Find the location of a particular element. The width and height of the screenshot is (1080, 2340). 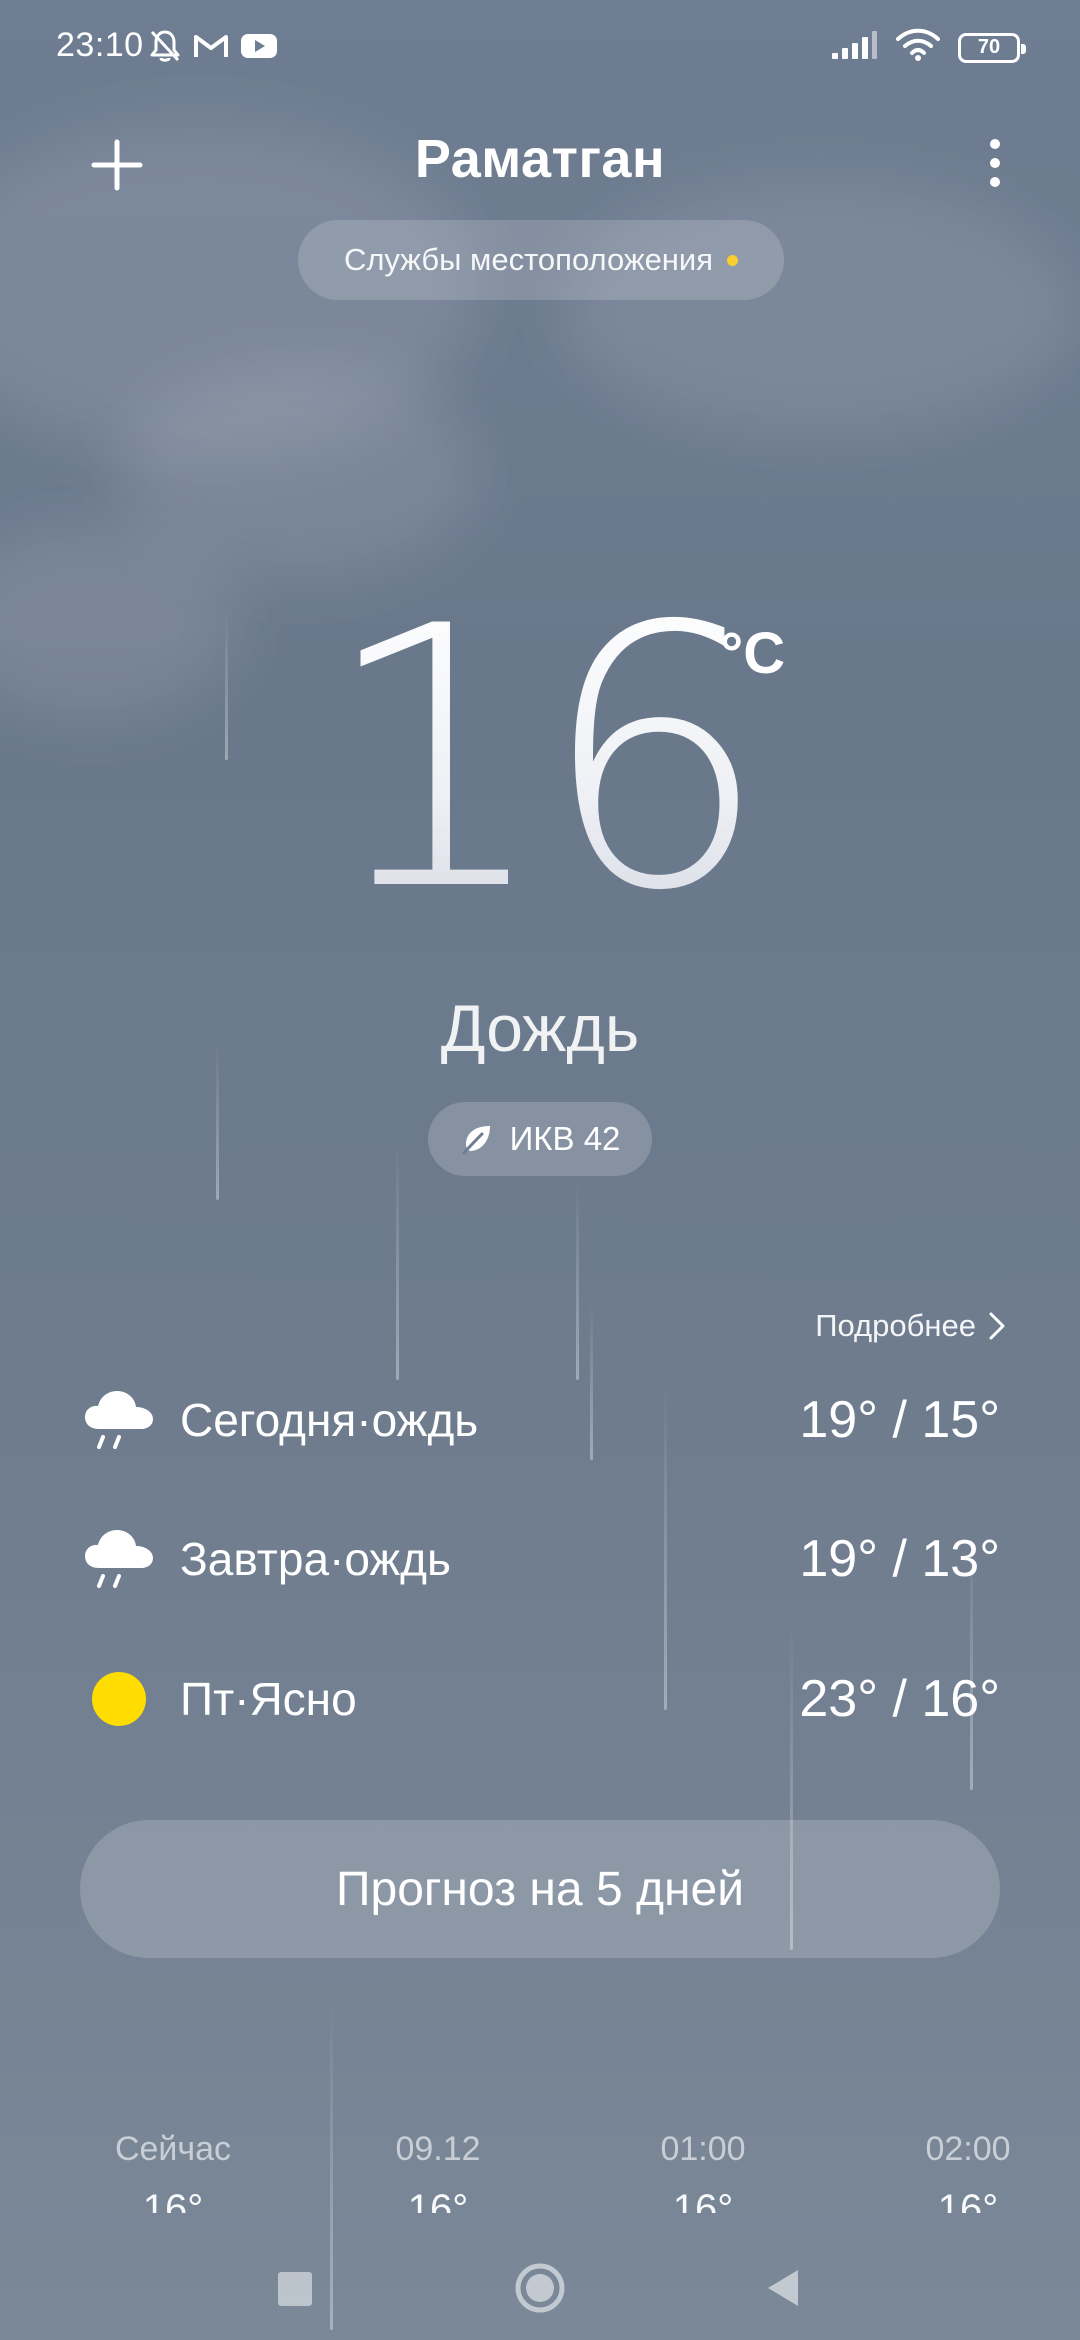

forecast-day-label: Пт·Ясно is located at coordinates (268, 1699).